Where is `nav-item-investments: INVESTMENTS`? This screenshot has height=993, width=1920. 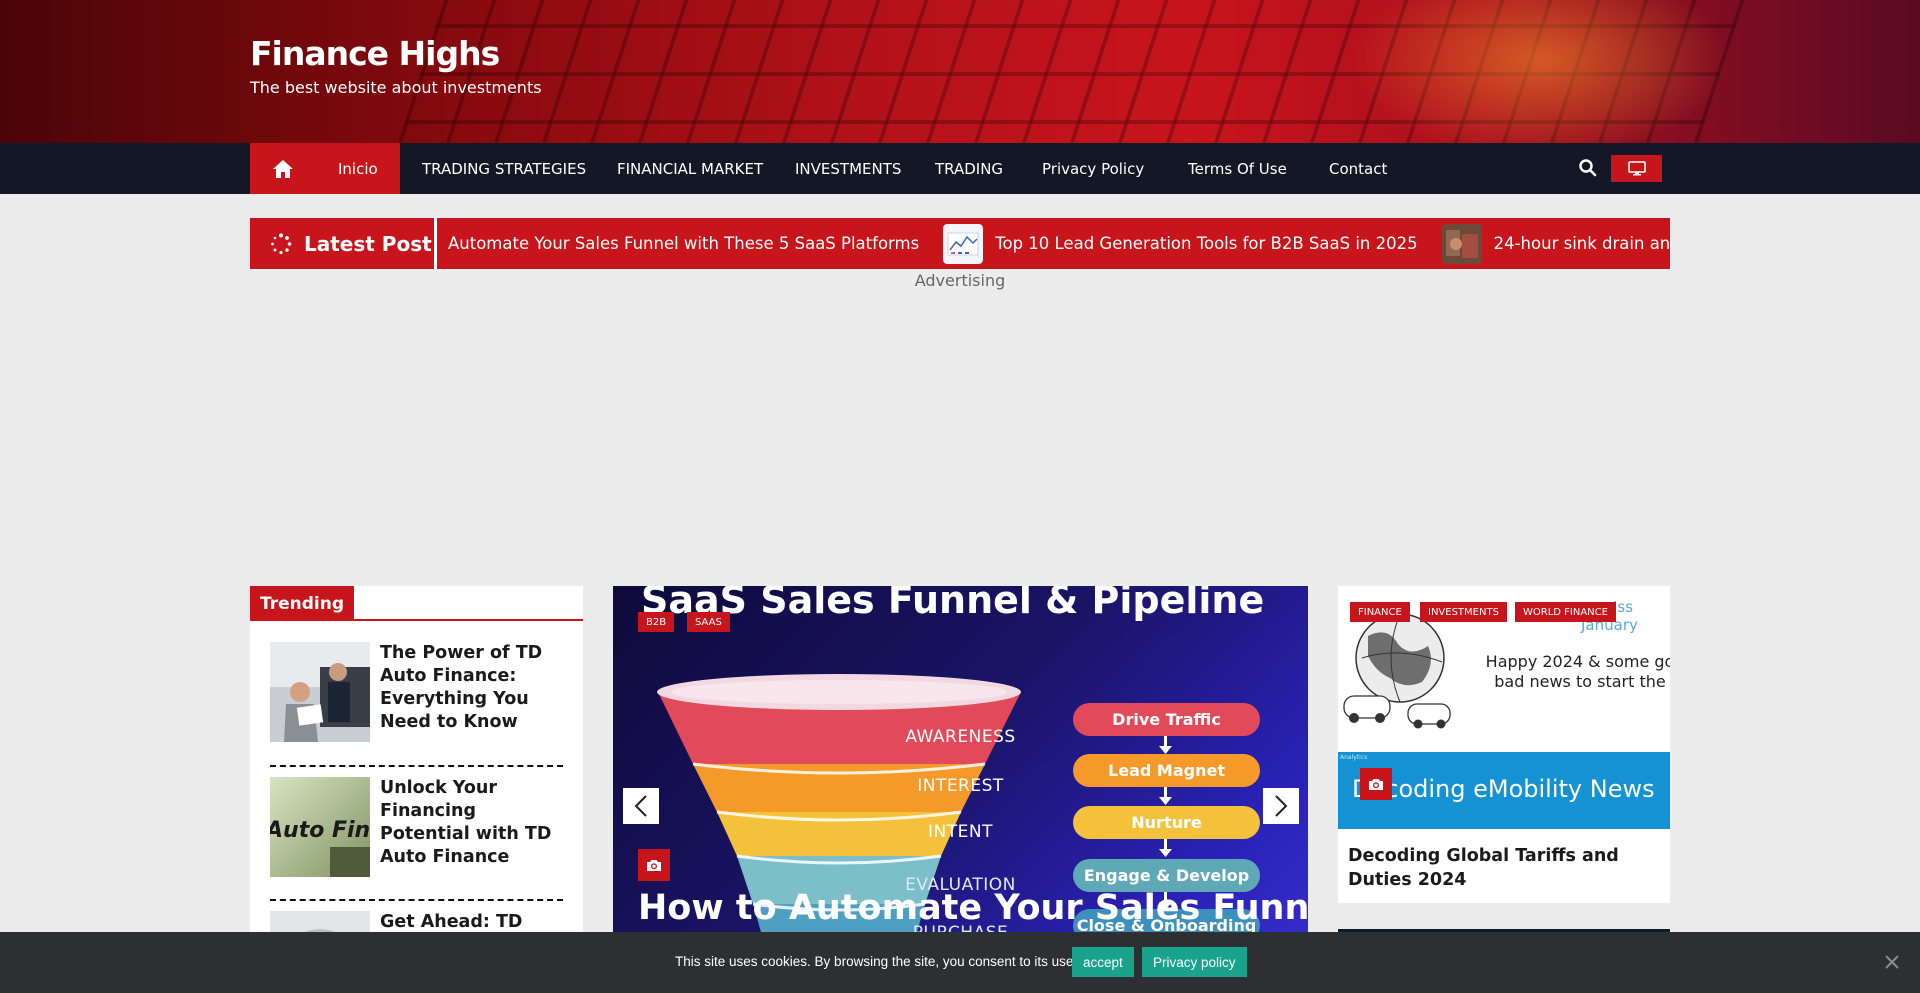 nav-item-investments: INVESTMENTS is located at coordinates (848, 168).